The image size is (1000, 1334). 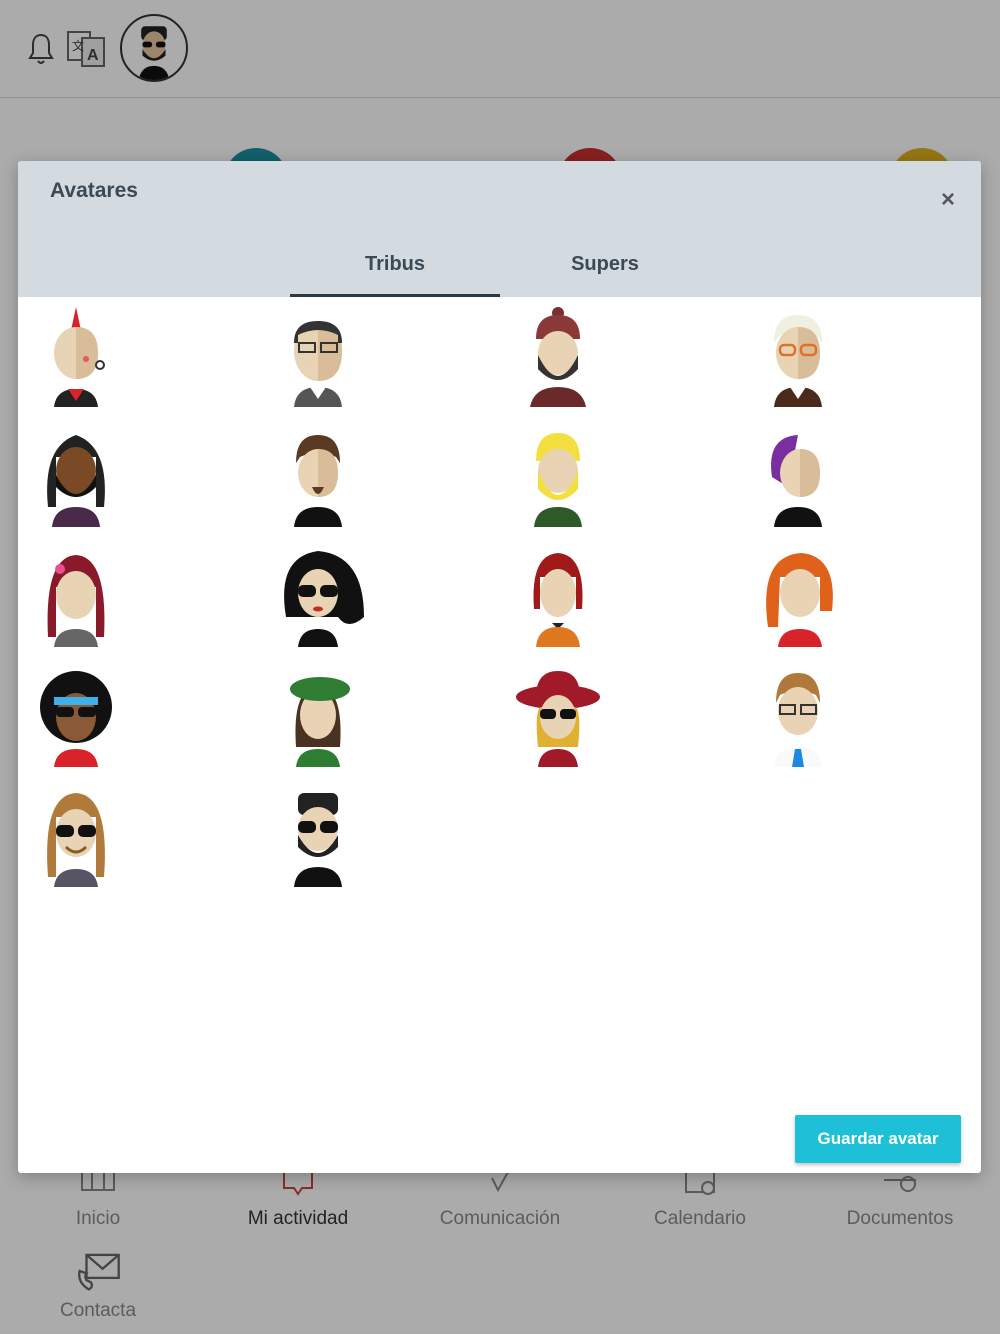 What do you see at coordinates (558, 357) in the screenshot?
I see `beanie-beard-avatar` at bounding box center [558, 357].